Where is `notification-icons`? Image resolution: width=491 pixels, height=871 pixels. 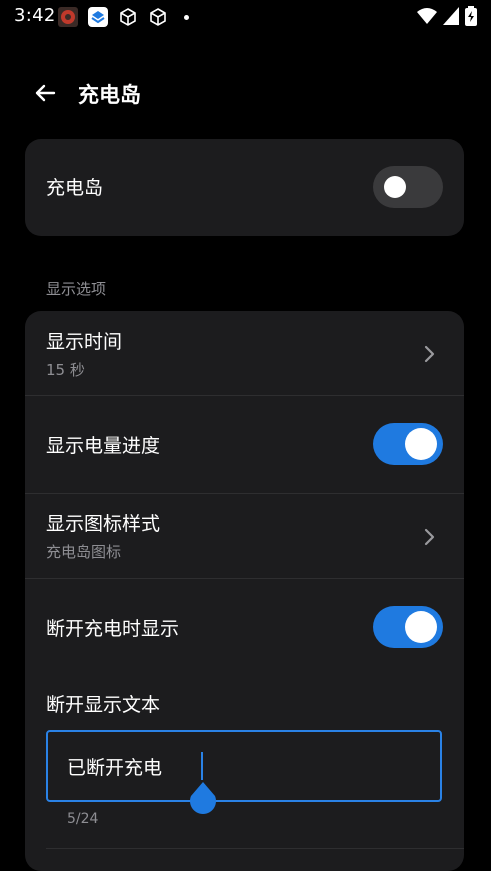 notification-icons is located at coordinates (123, 17).